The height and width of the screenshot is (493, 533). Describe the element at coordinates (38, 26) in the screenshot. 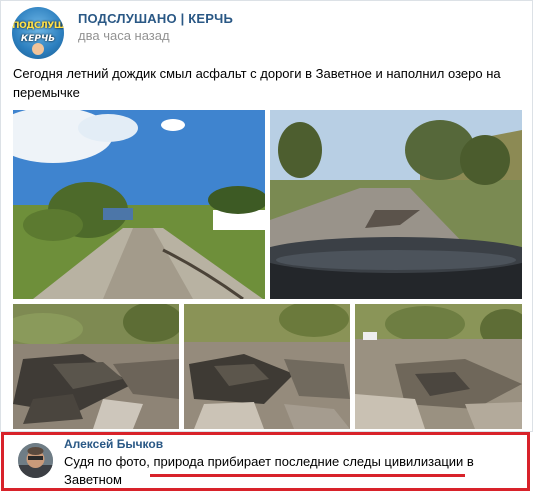

I see `avatar-logo-text: ПОДСЛУШАНО` at that location.